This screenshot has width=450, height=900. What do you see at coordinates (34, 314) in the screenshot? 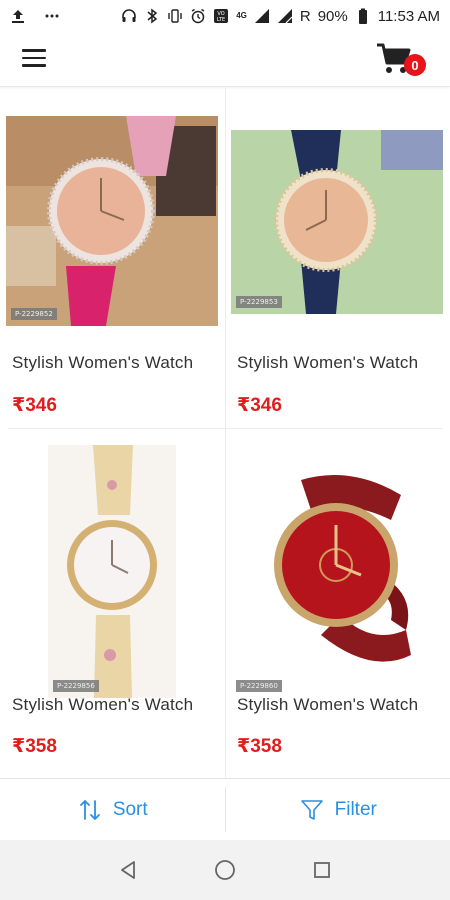
I see `product-code: P-2229852` at bounding box center [34, 314].